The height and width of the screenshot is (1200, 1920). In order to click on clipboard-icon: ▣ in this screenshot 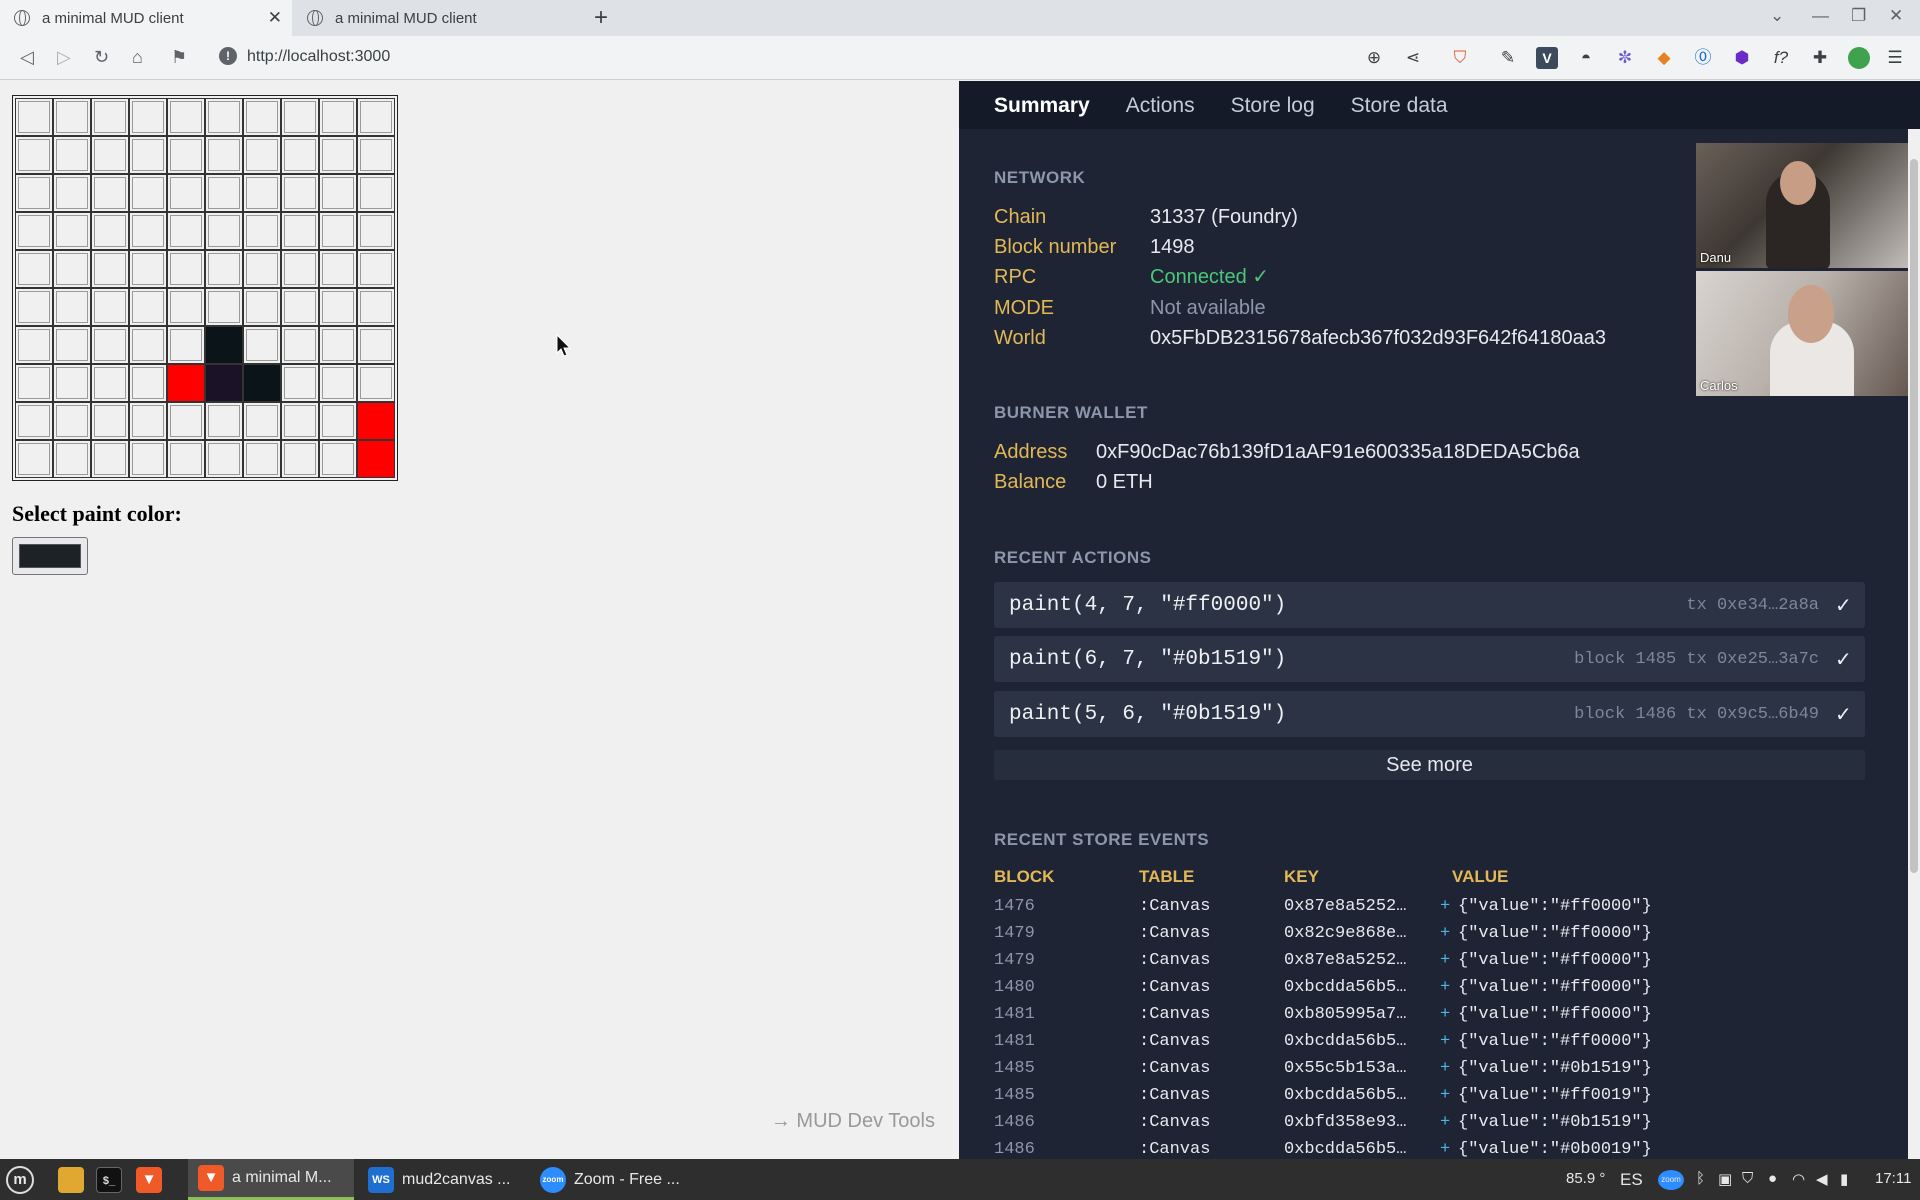, I will do `click(1725, 1179)`.